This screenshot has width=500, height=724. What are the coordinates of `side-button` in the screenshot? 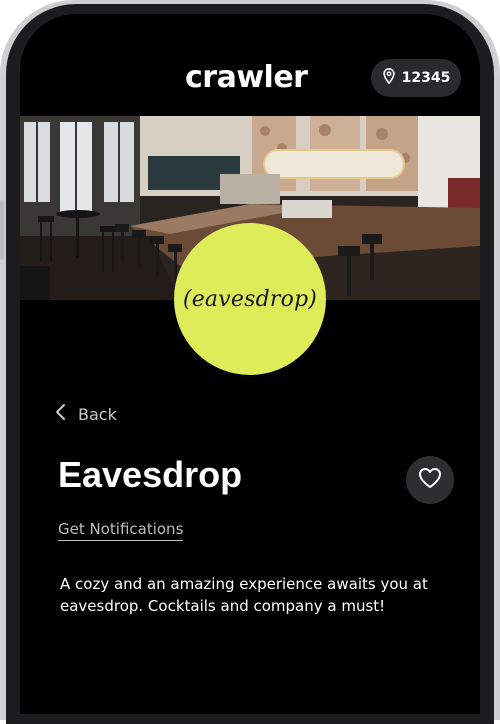 It's located at (2, 230).